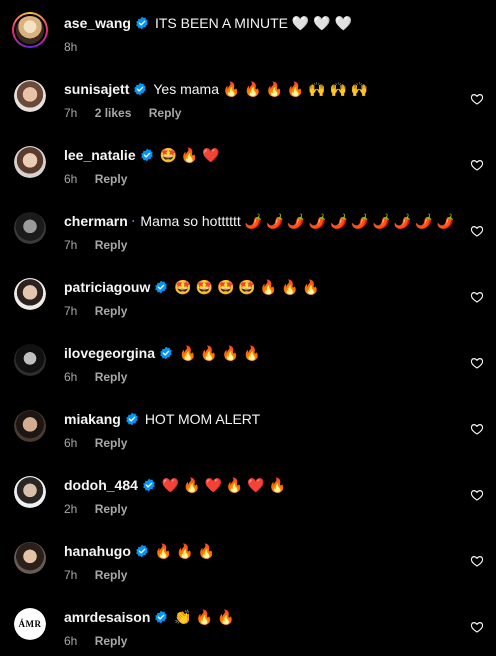  What do you see at coordinates (202, 419) in the screenshot?
I see `comment-text: HOT MOM ALERT` at bounding box center [202, 419].